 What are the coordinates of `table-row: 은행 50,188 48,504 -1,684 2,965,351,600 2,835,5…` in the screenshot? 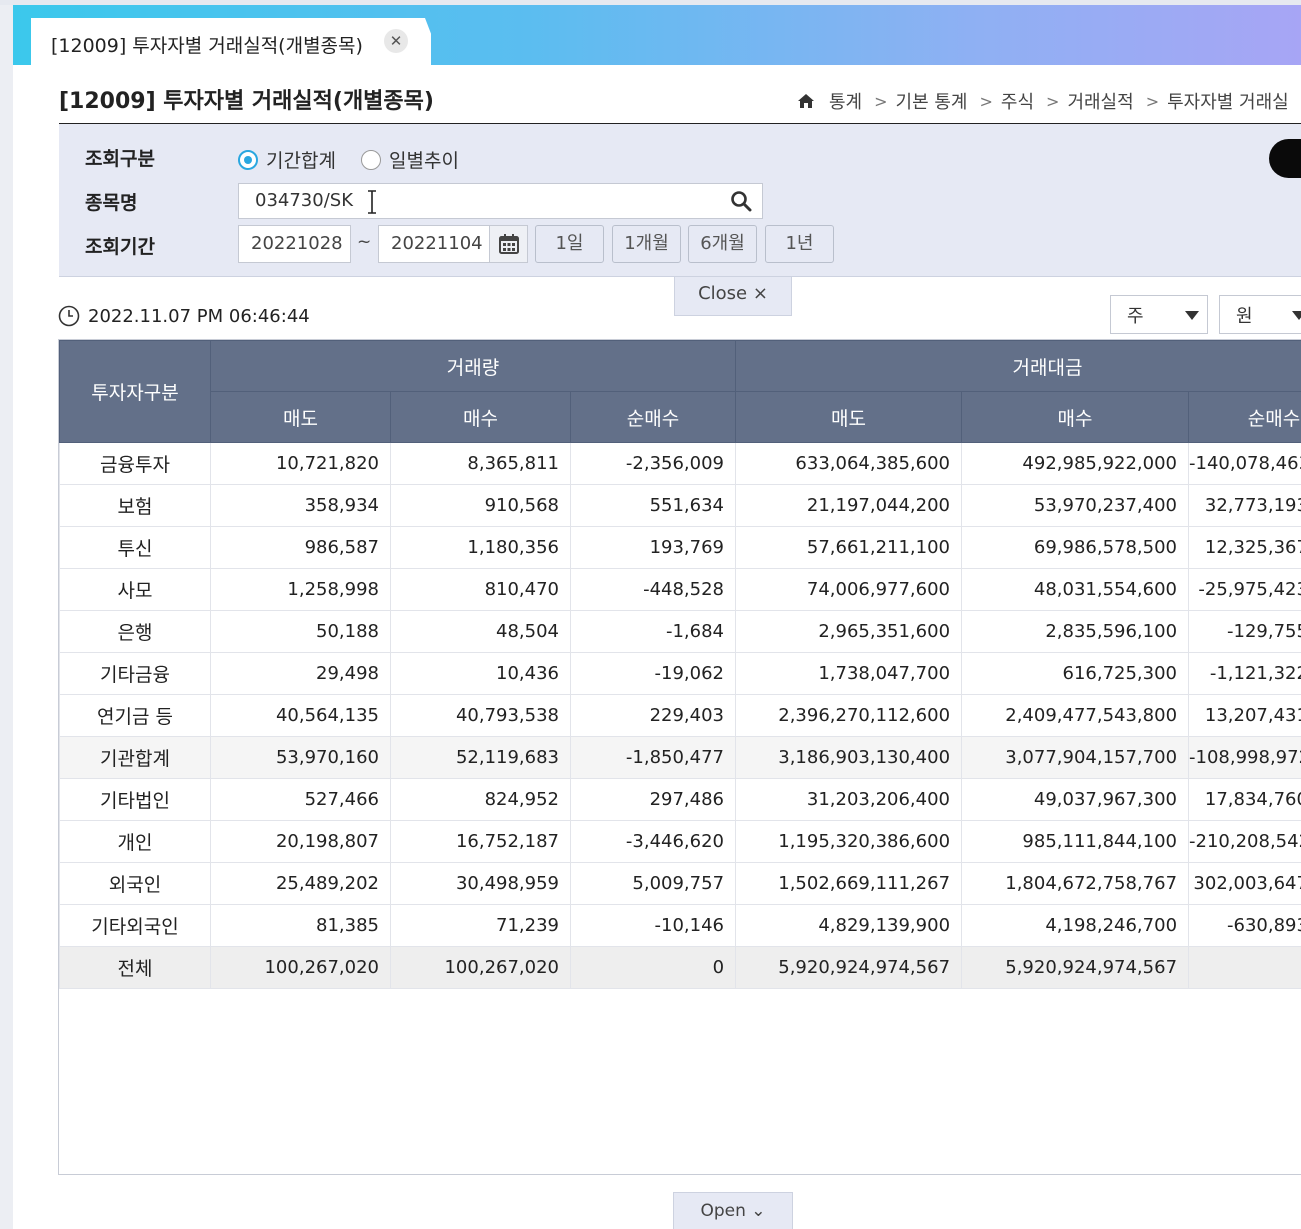 It's located at (680, 631).